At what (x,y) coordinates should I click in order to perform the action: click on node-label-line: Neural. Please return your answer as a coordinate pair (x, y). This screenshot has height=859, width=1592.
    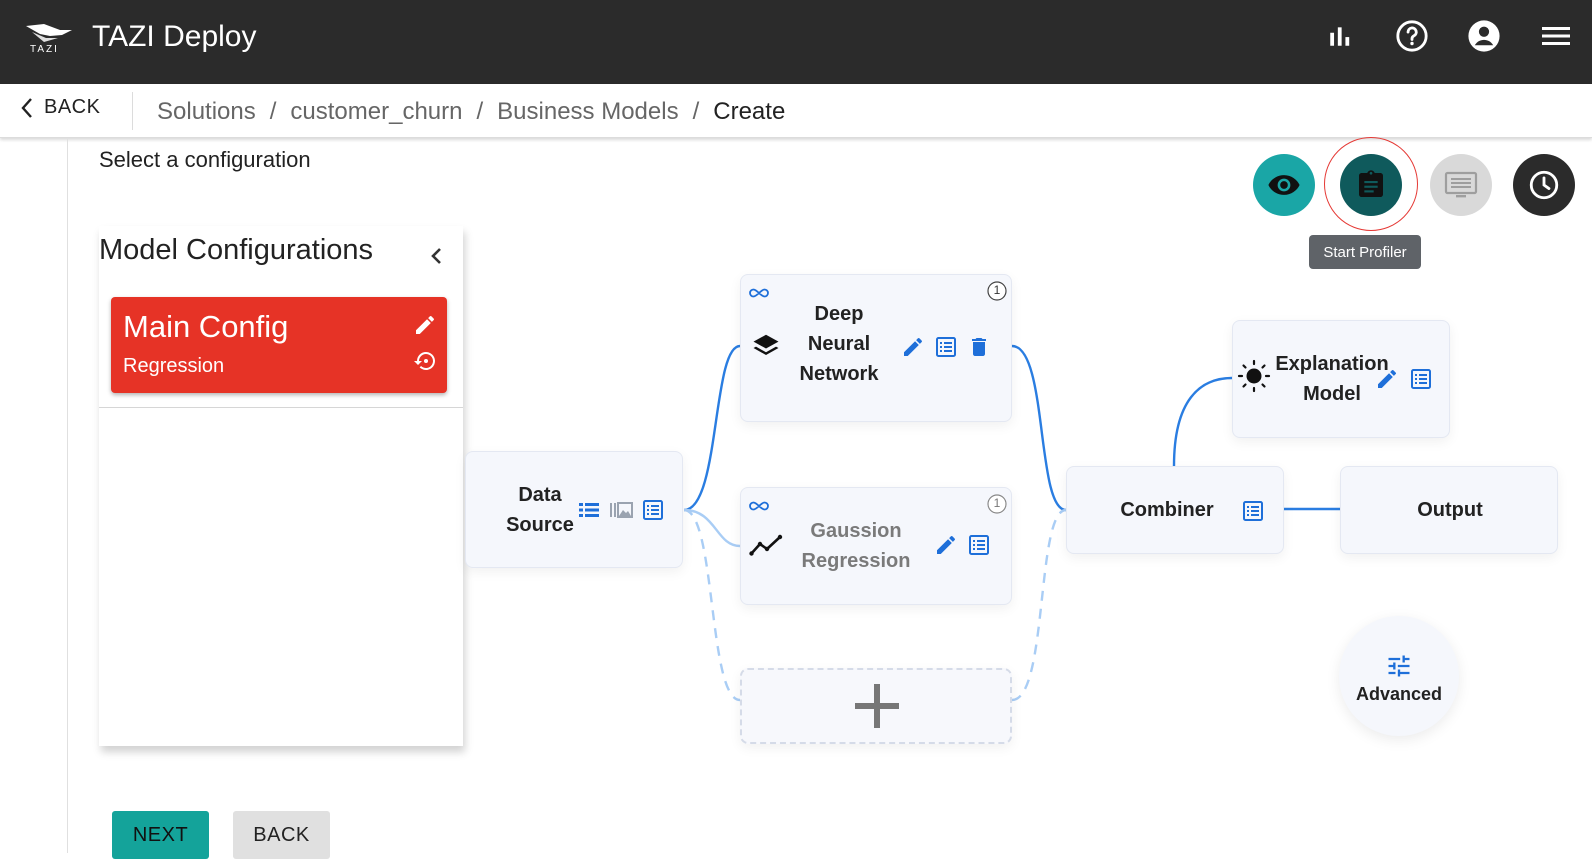
    Looking at the image, I should click on (839, 344).